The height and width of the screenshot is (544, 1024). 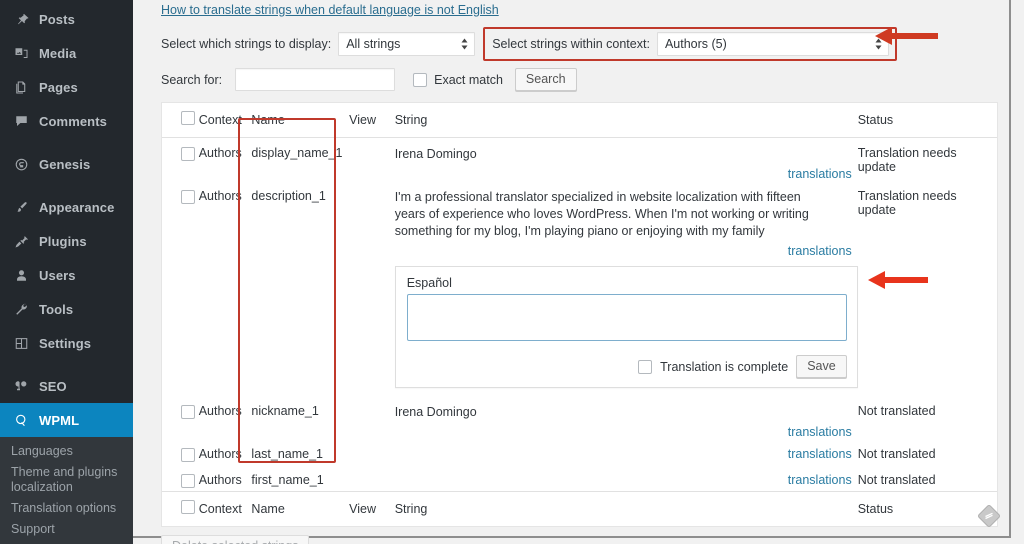 What do you see at coordinates (56, 309) in the screenshot?
I see `sidebar-item-label: Tools` at bounding box center [56, 309].